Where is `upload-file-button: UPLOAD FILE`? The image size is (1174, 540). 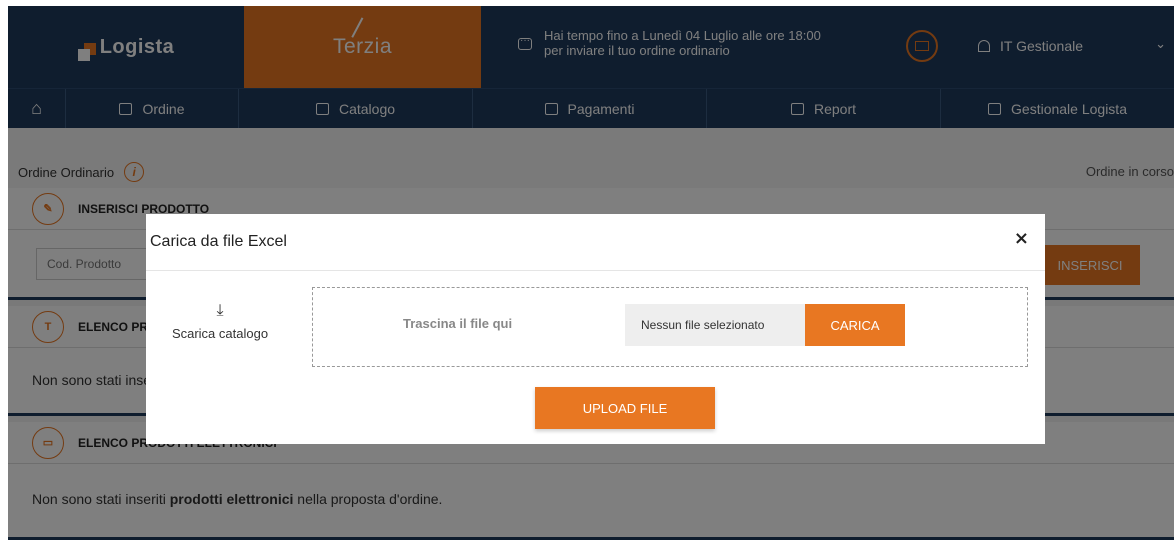
upload-file-button: UPLOAD FILE is located at coordinates (625, 408).